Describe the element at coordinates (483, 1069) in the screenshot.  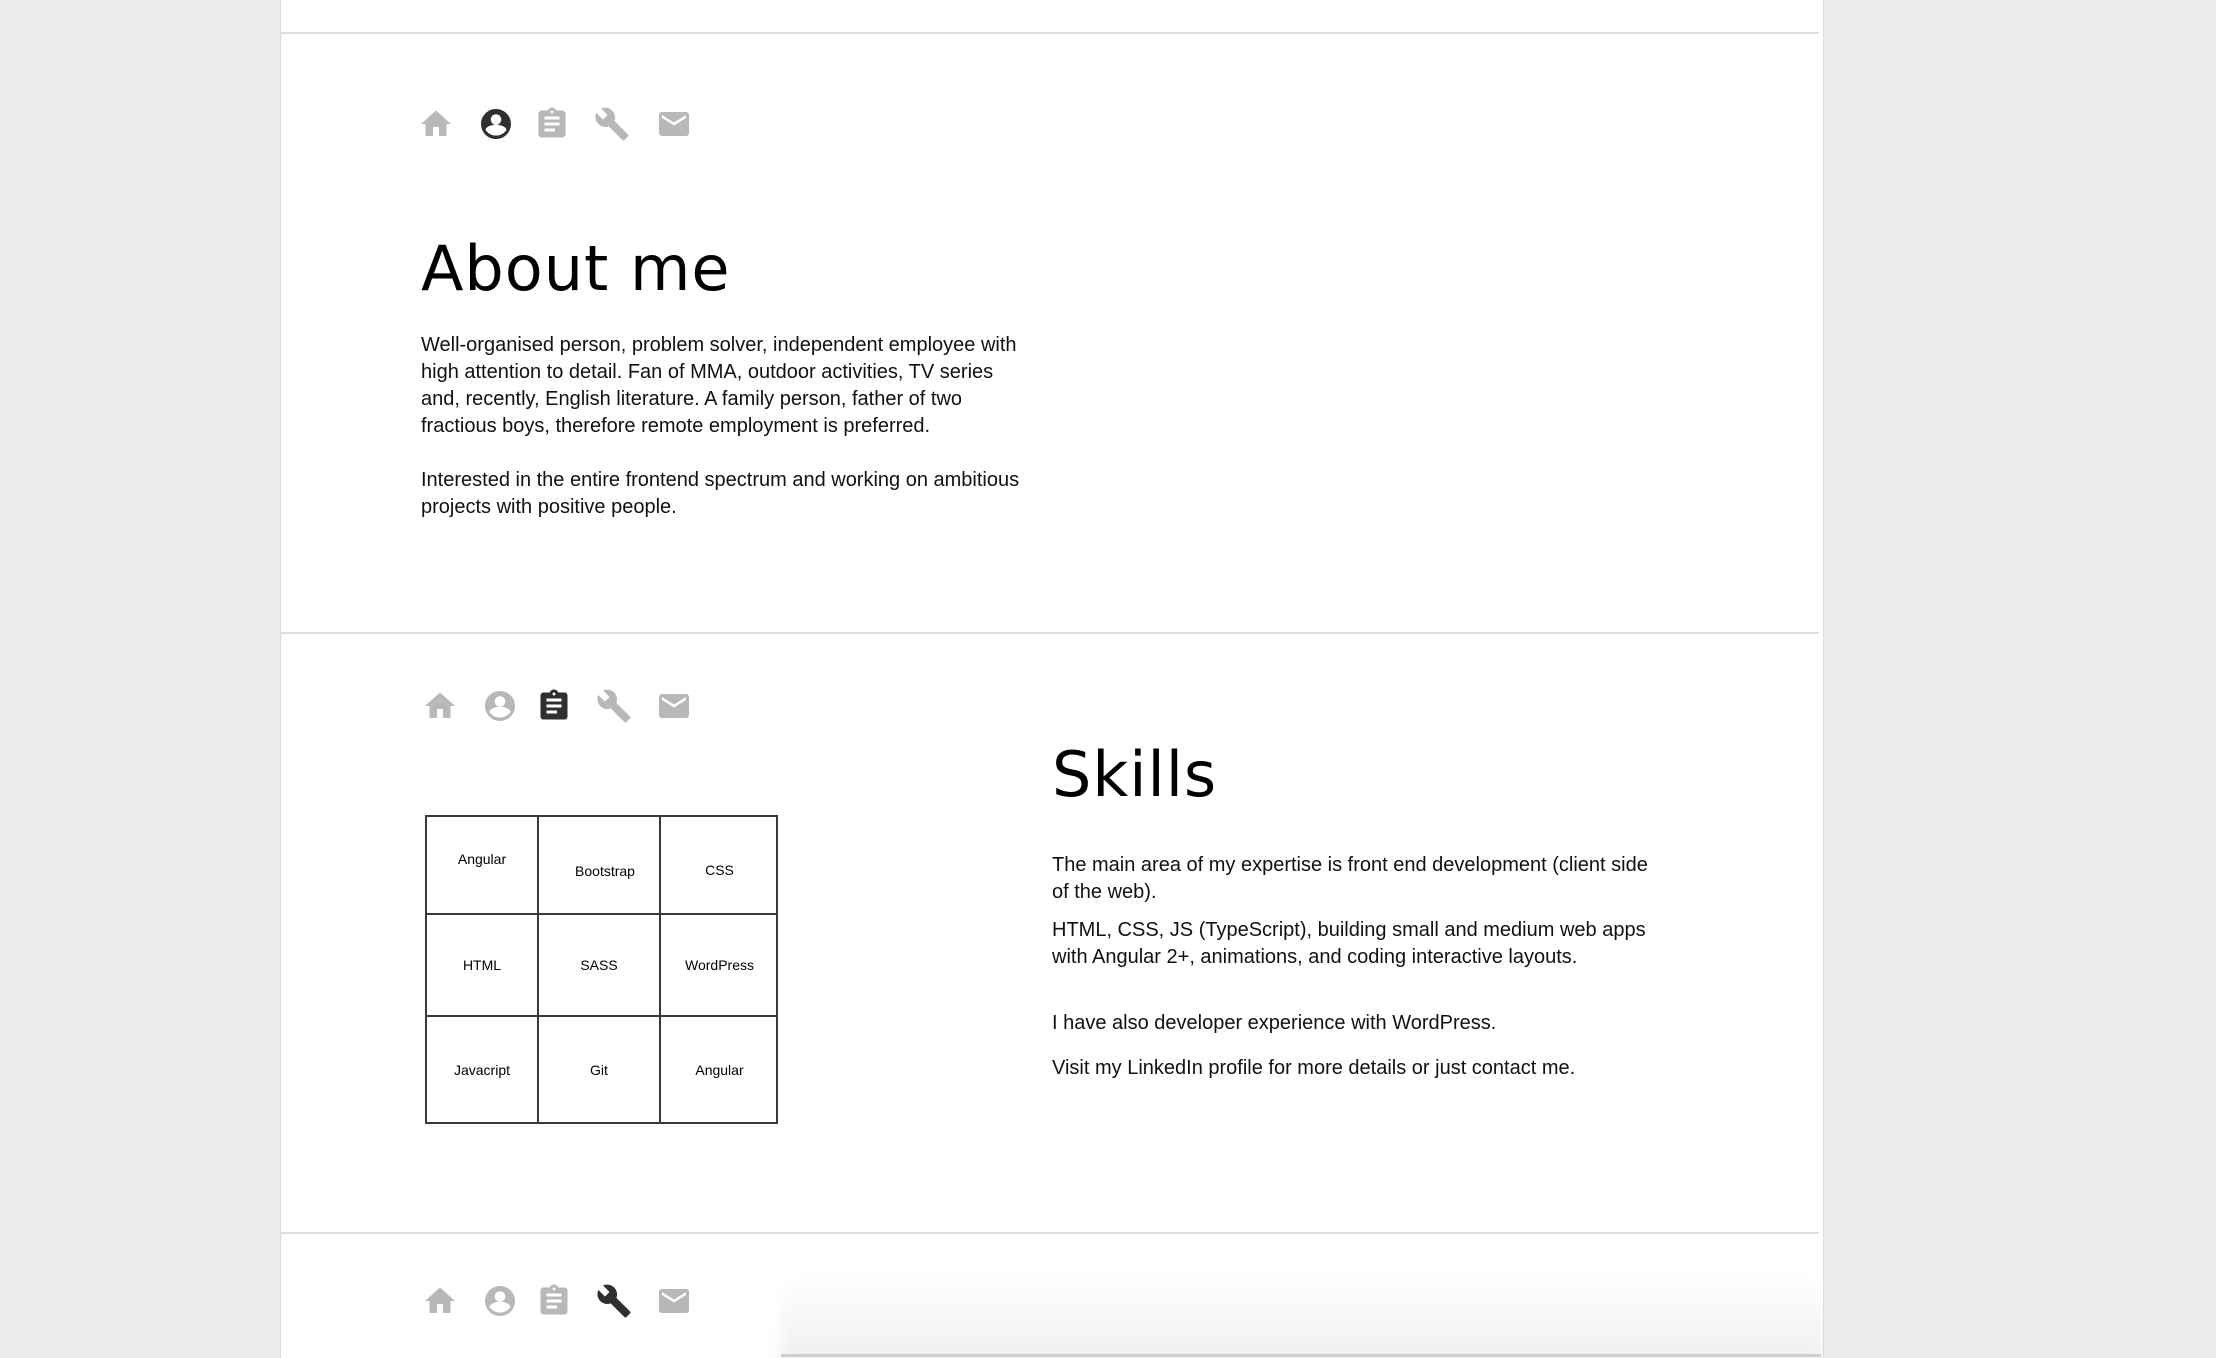
I see `skill-cell: Javacript` at that location.